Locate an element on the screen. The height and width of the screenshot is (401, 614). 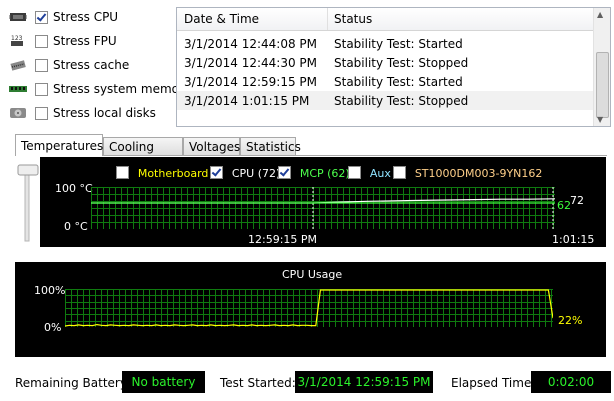
cpu-temp-checkbox is located at coordinates (216, 172).